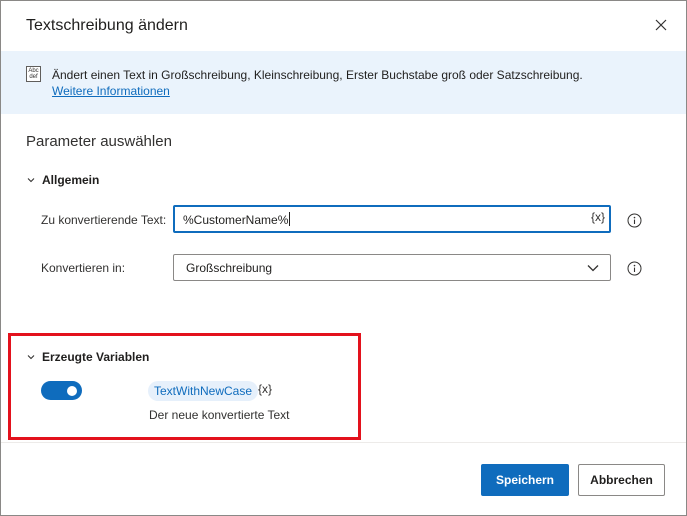 Image resolution: width=687 pixels, height=516 pixels. I want to click on close-button, so click(661, 25).